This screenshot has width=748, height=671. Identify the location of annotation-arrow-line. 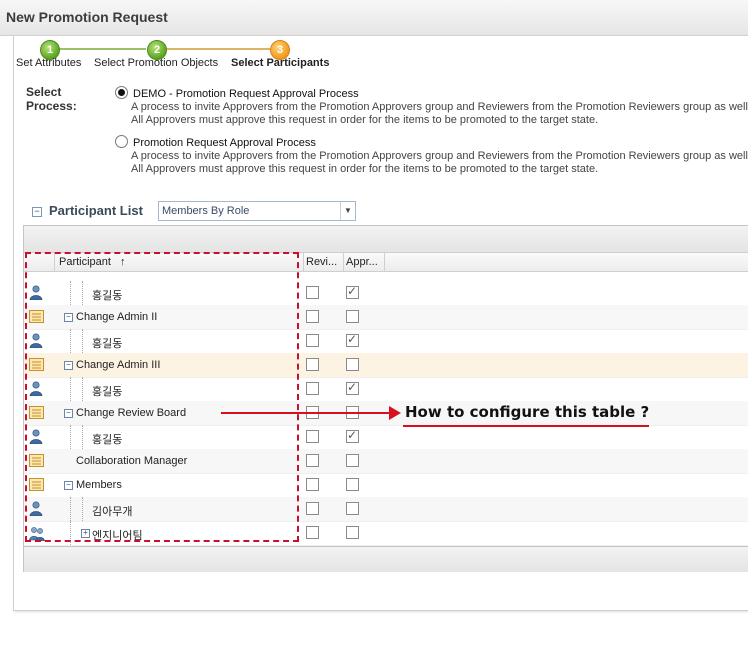
(306, 413).